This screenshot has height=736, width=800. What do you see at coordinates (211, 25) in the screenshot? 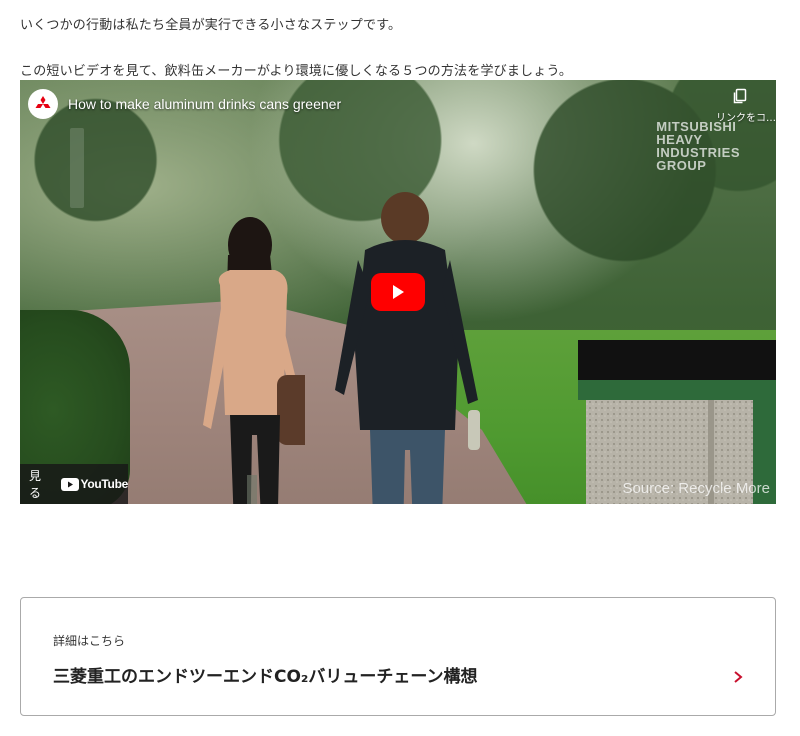
I see `intro-paragraph-1: いくつかの行動は私たち全員が実行できる小さなステップです。` at bounding box center [211, 25].